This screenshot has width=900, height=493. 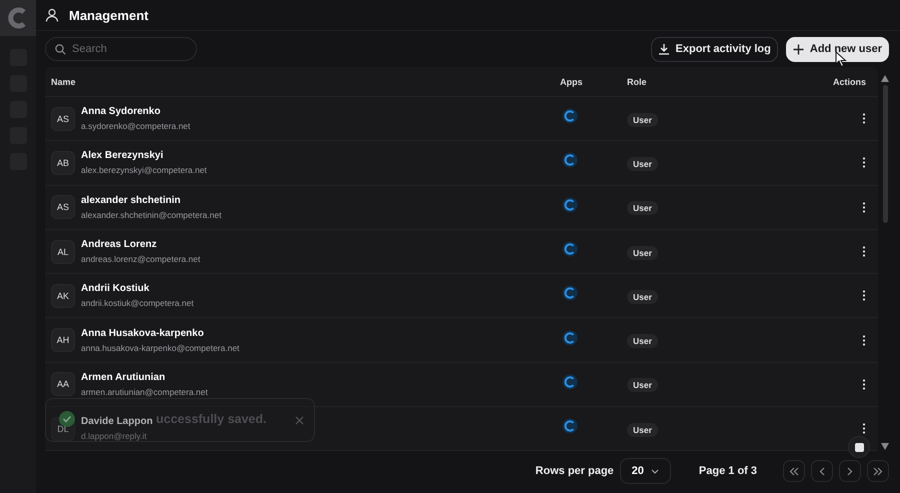 What do you see at coordinates (63, 81) in the screenshot?
I see `column-header: Name` at bounding box center [63, 81].